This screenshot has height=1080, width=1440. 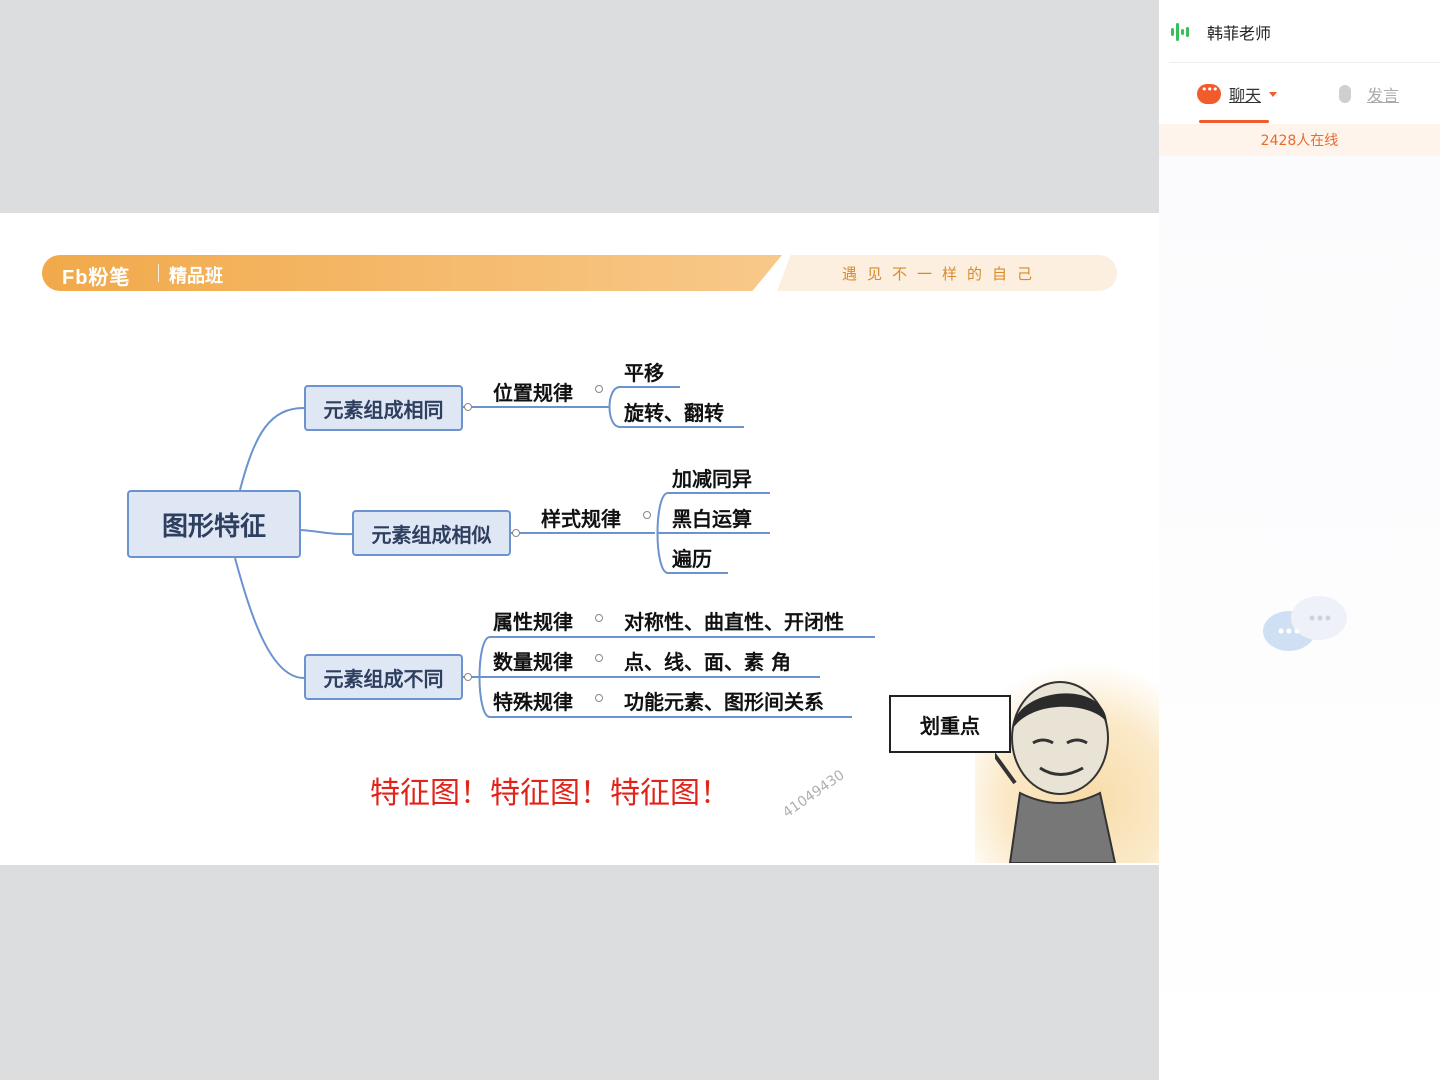 I want to click on rule-item: 加减同异, so click(x=712, y=479).